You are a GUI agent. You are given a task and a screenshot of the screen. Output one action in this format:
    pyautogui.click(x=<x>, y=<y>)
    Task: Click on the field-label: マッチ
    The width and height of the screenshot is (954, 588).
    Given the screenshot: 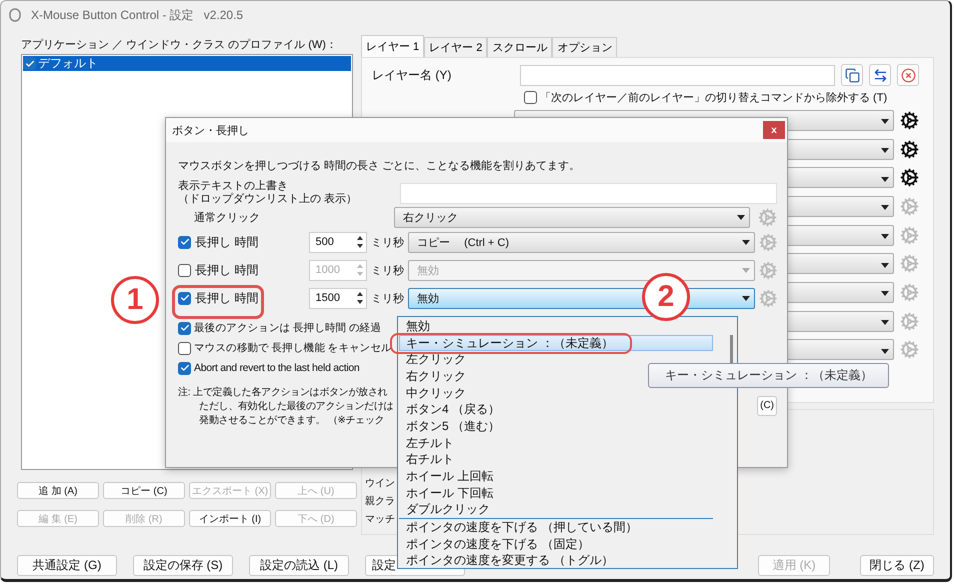 What is the action you would take?
    pyautogui.click(x=380, y=519)
    